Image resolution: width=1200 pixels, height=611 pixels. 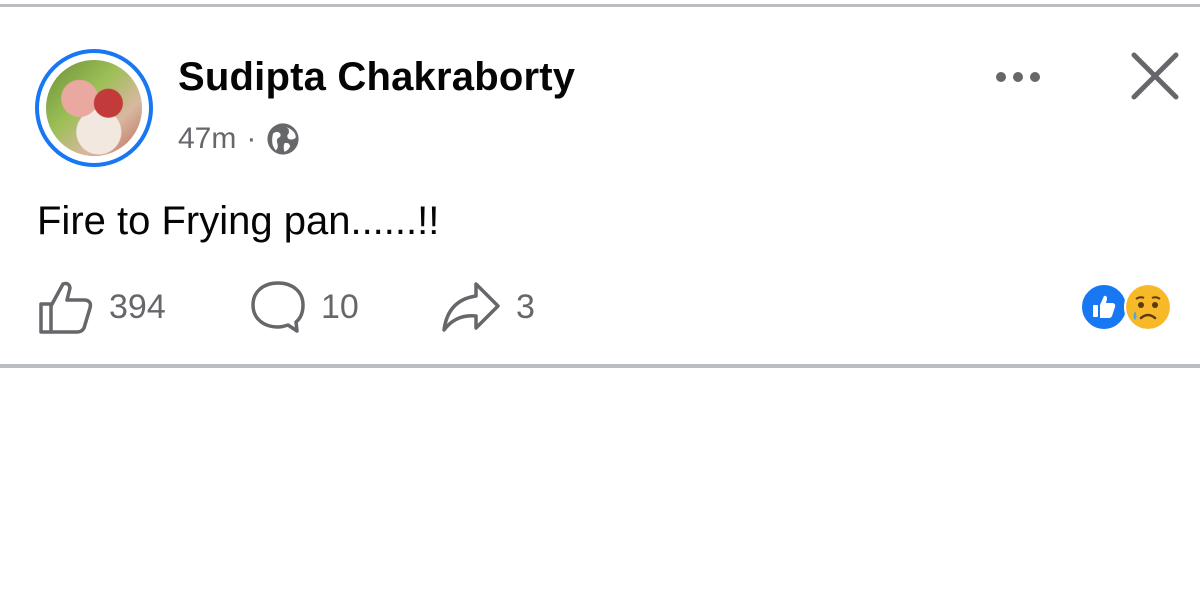 What do you see at coordinates (340, 306) in the screenshot?
I see `comment-count: 10` at bounding box center [340, 306].